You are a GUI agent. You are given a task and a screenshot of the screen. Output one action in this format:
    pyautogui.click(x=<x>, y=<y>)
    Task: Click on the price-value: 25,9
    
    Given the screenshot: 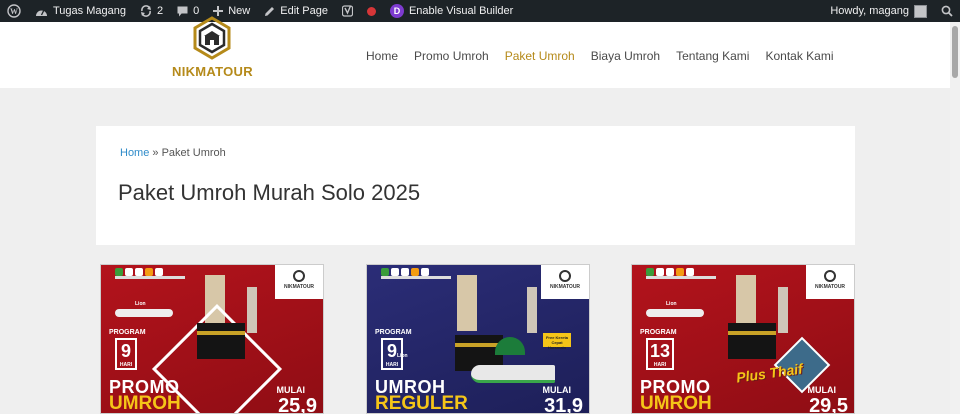 What is the action you would take?
    pyautogui.click(x=297, y=404)
    